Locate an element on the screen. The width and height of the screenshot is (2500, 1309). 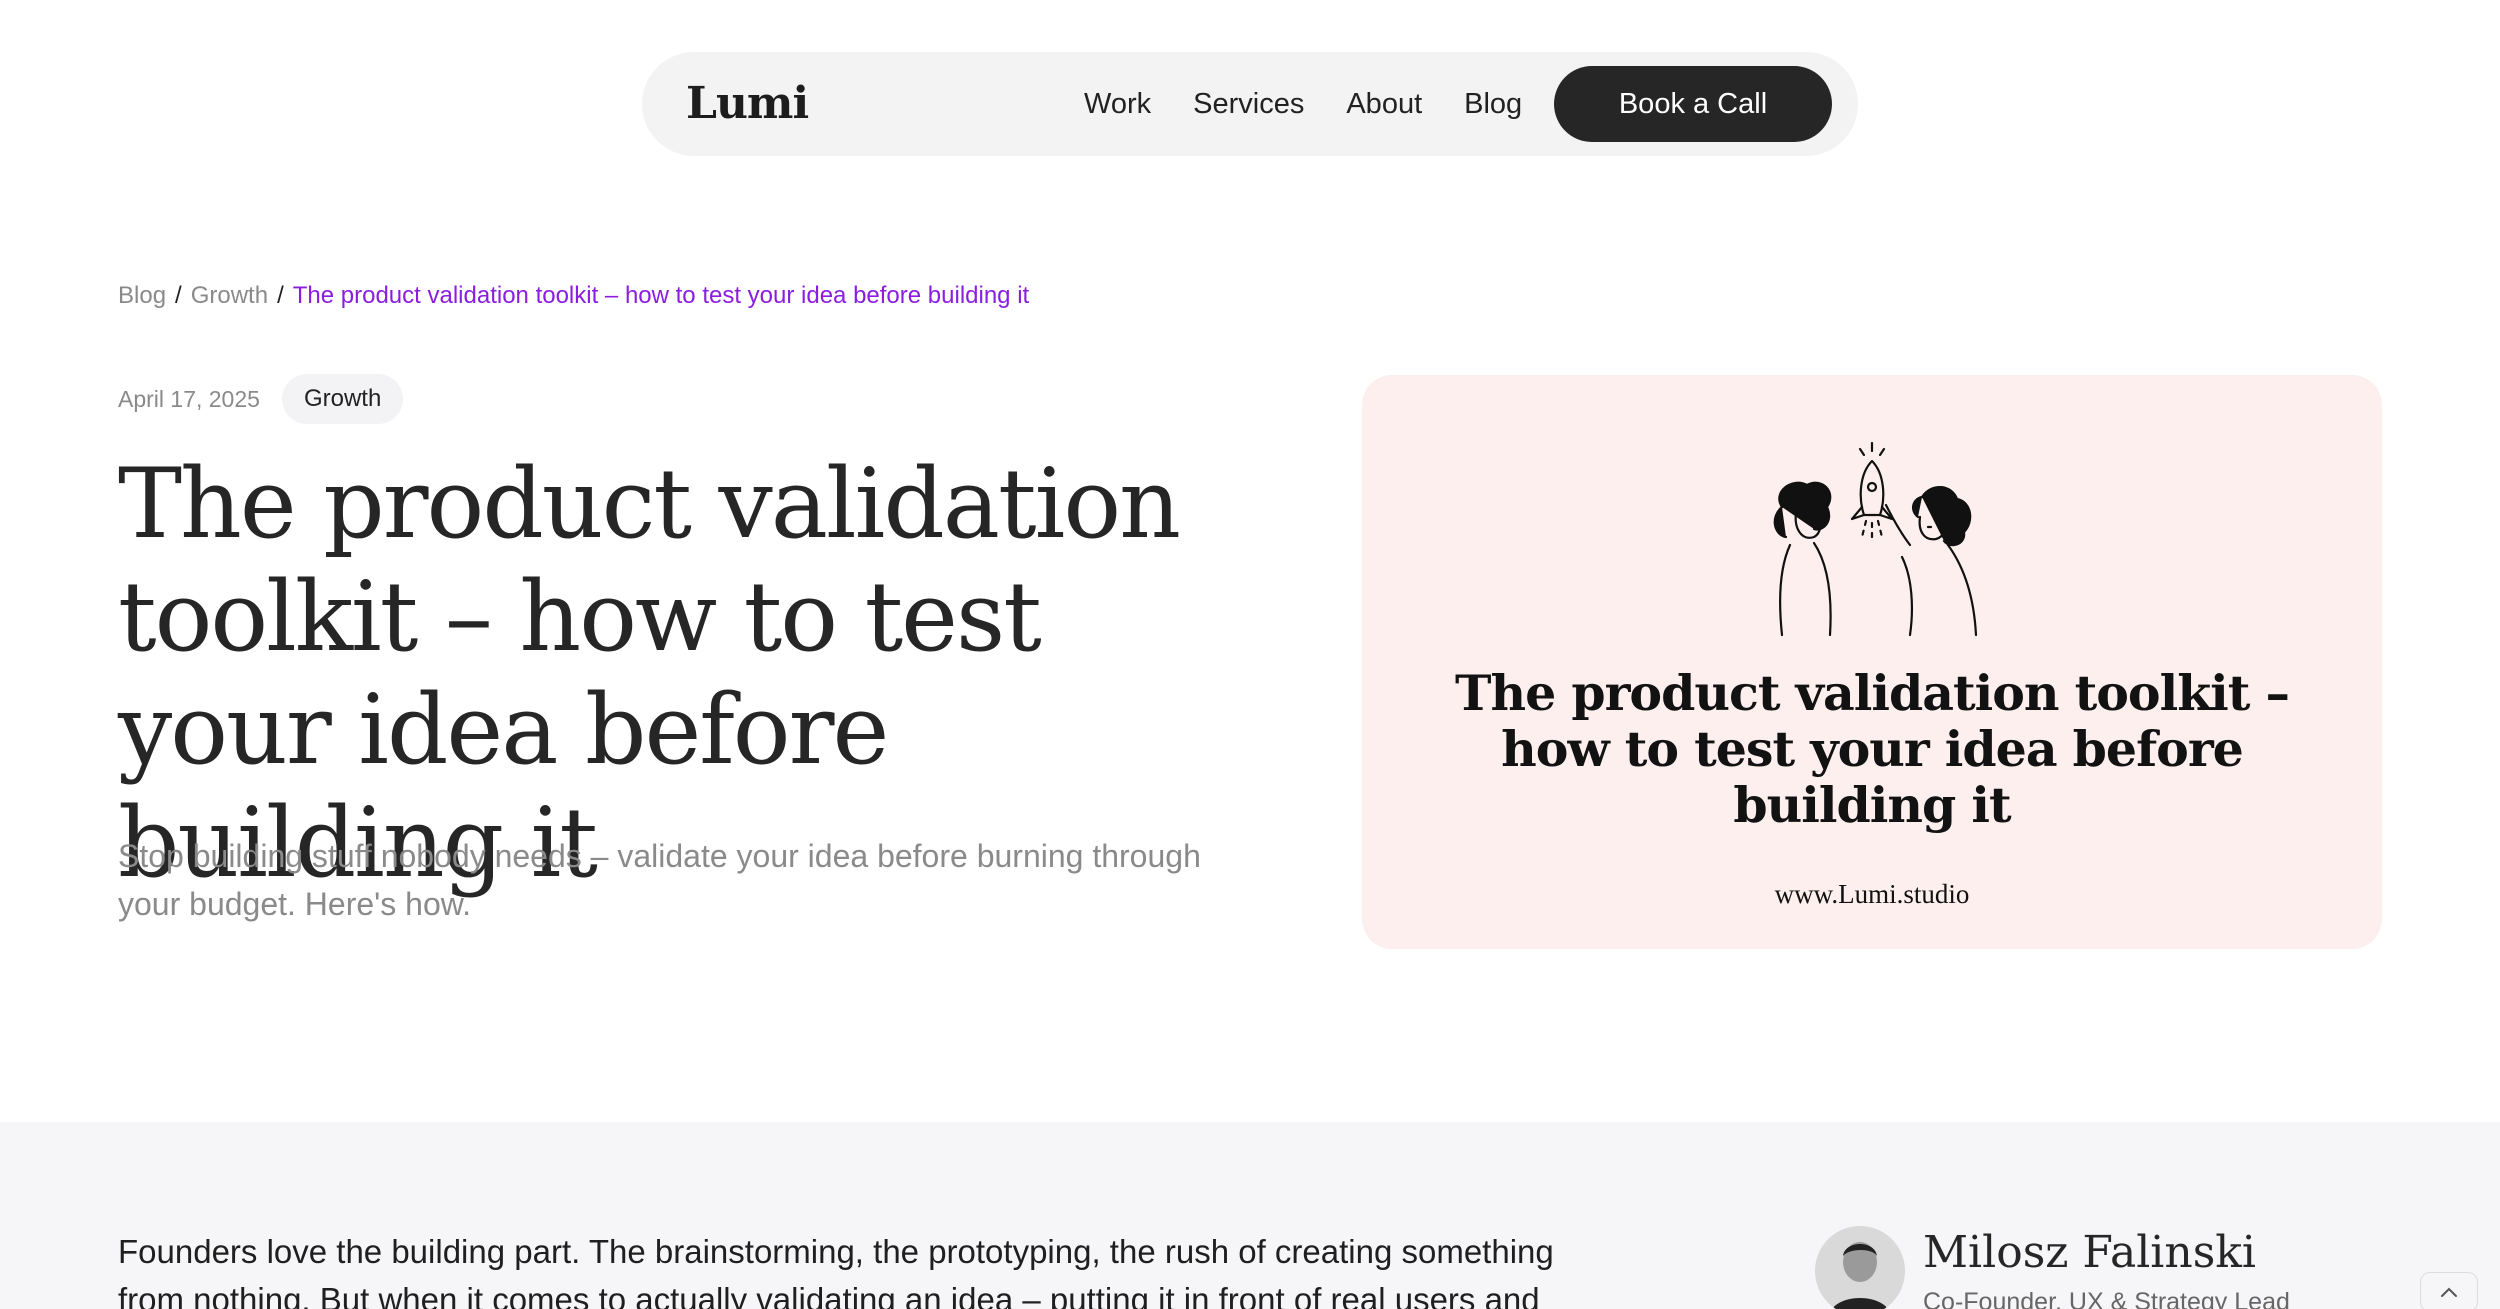
nav-links: Work Services About Blog is located at coordinates (1303, 104).